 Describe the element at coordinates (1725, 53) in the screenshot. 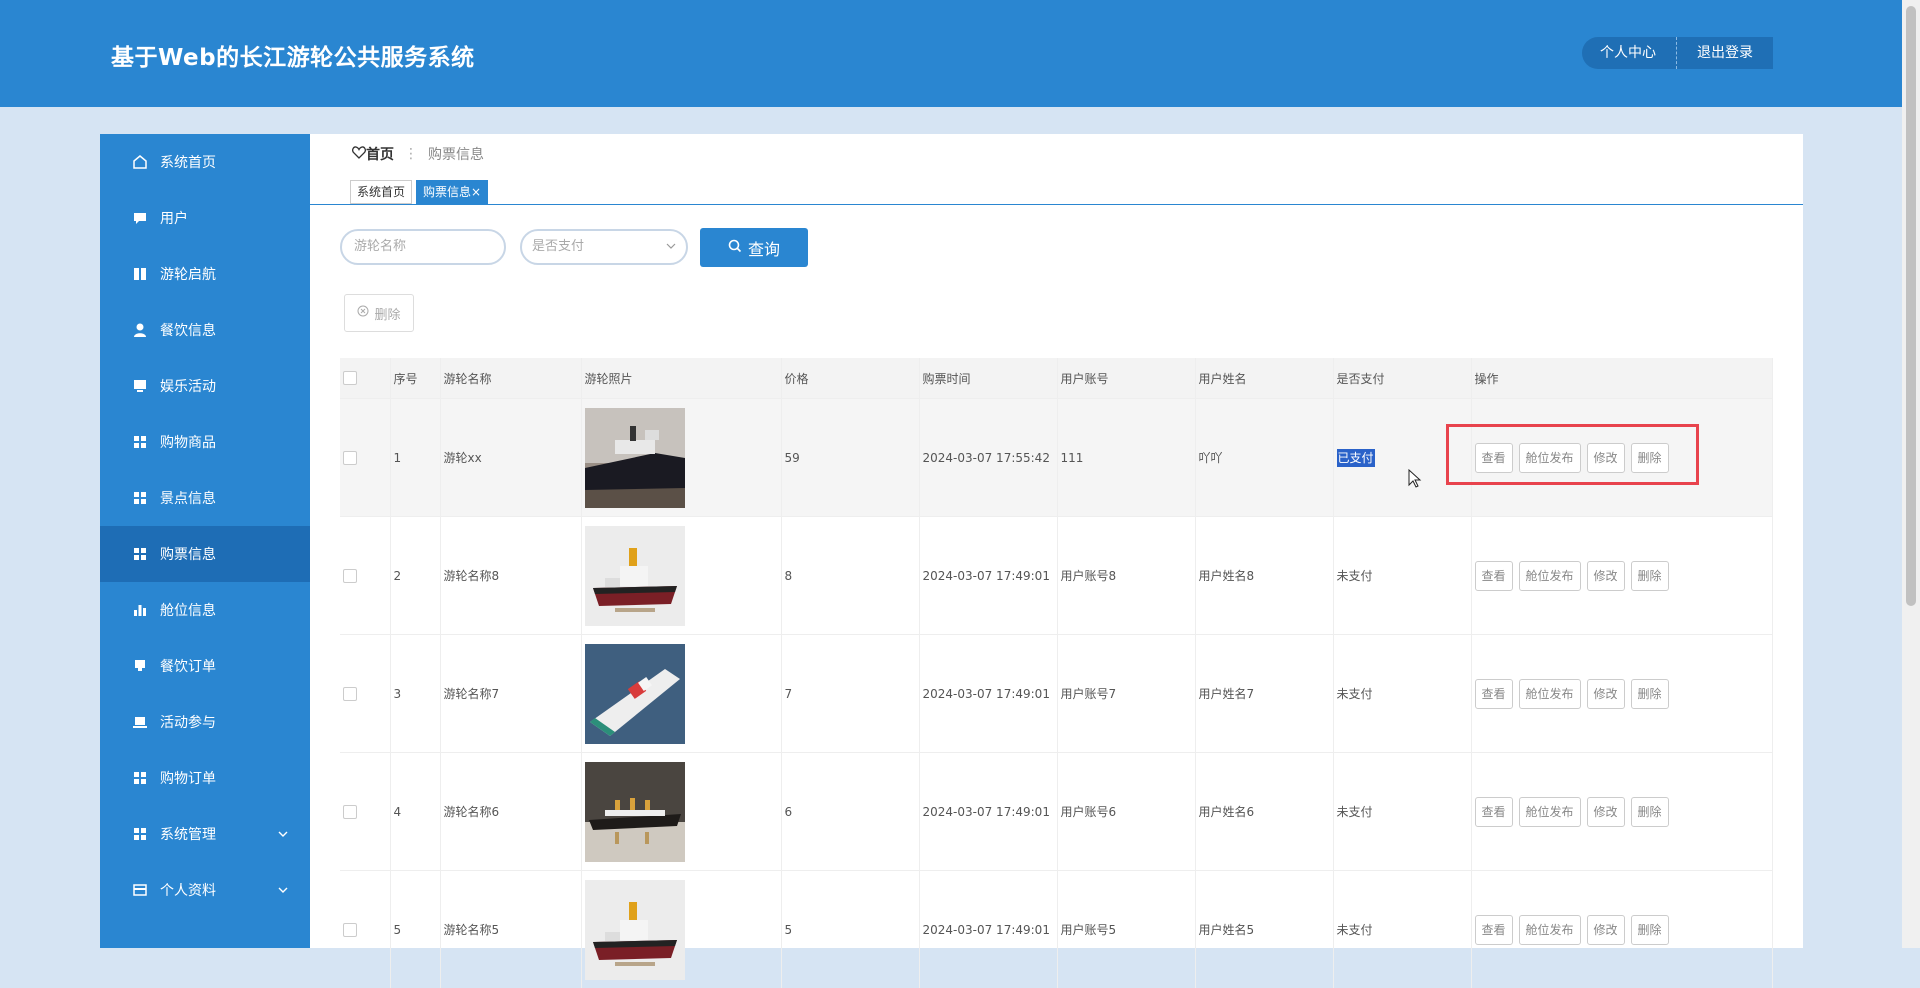

I see `logout-button: 退出登录` at that location.